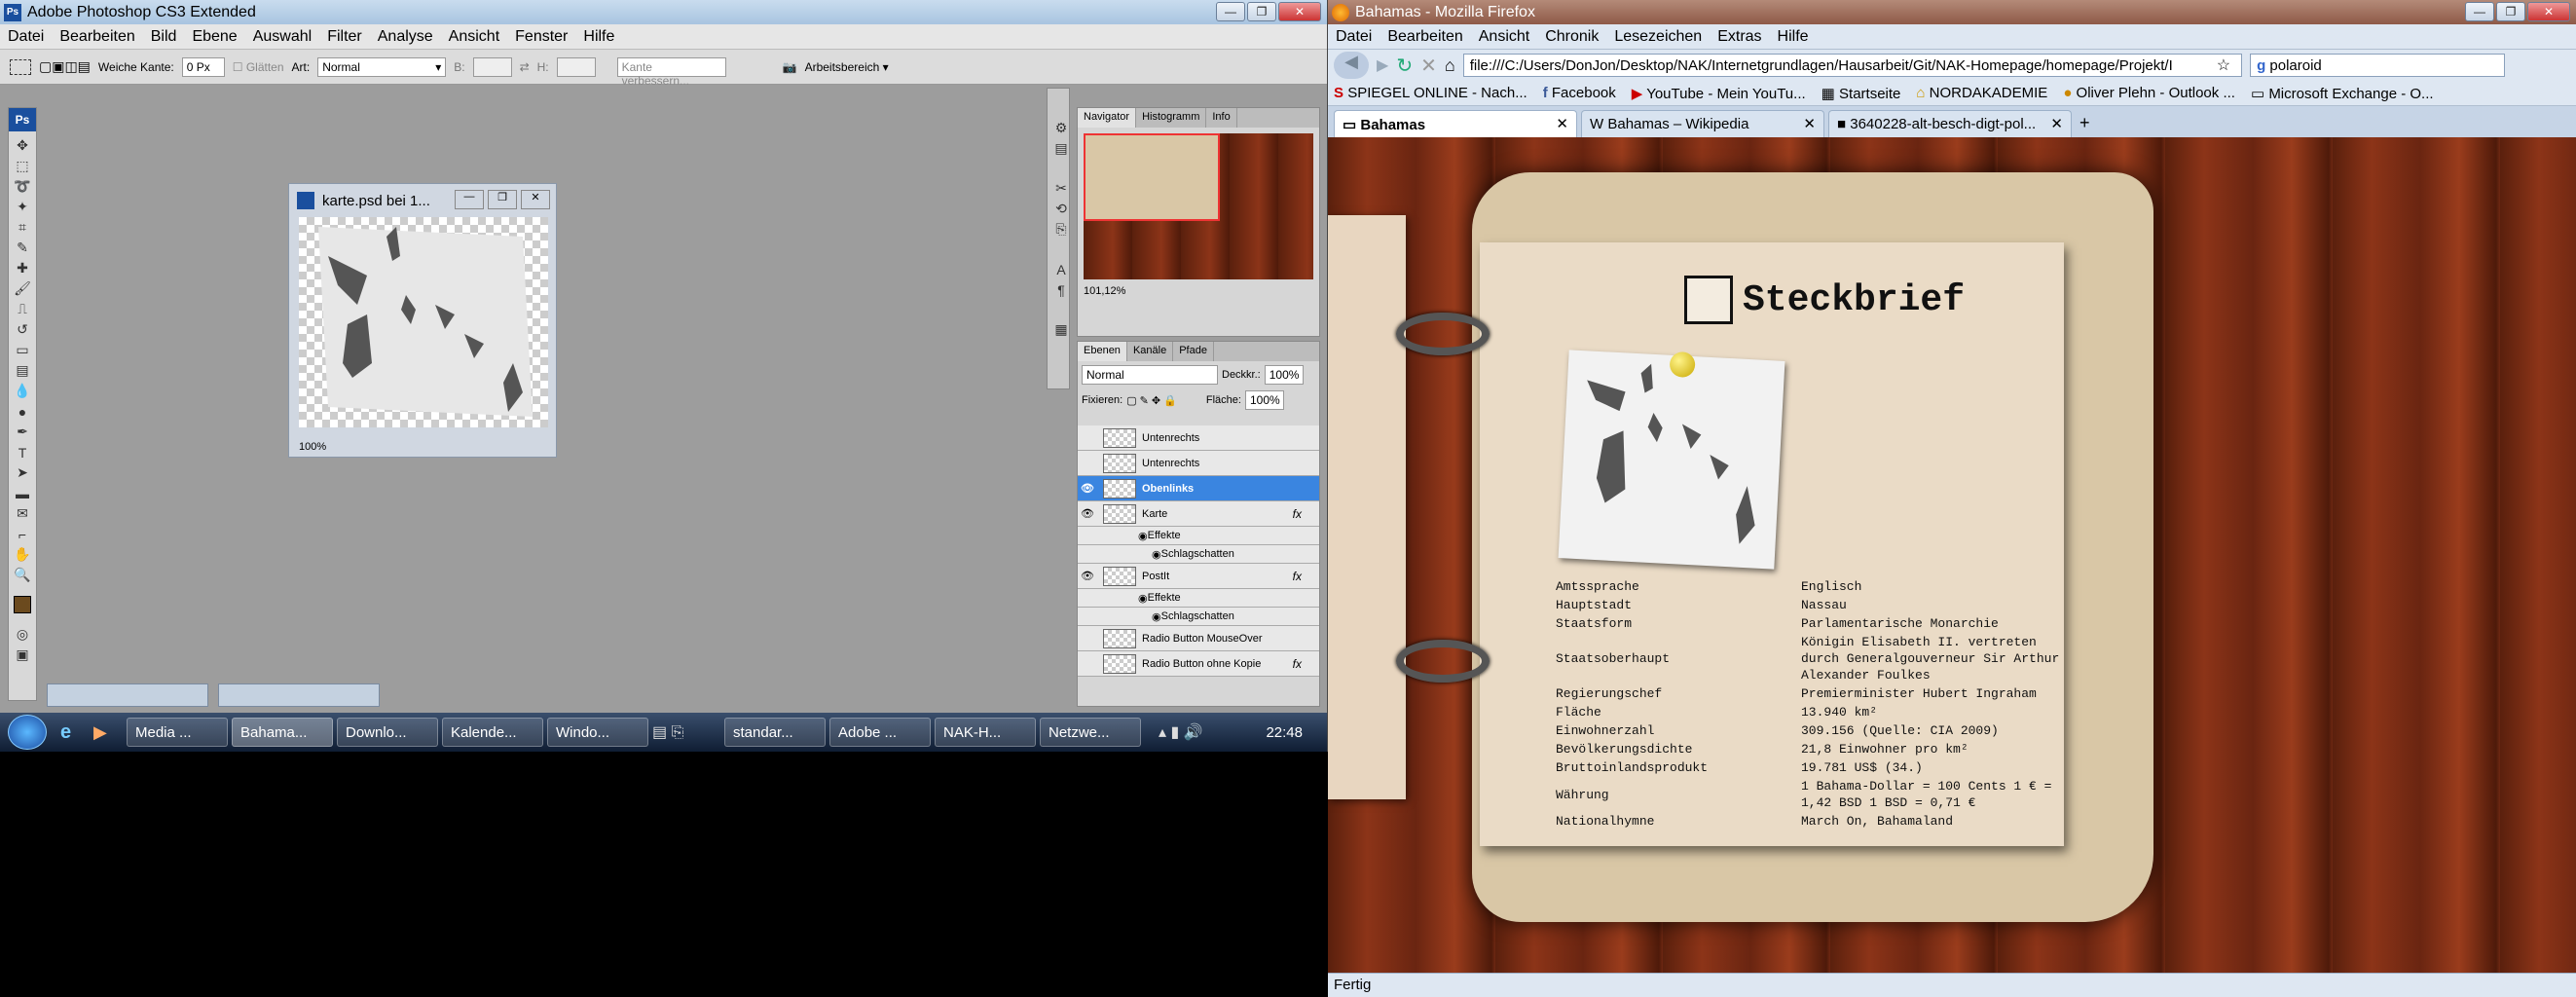  I want to click on layer-row: Untenrechts, so click(1198, 463).